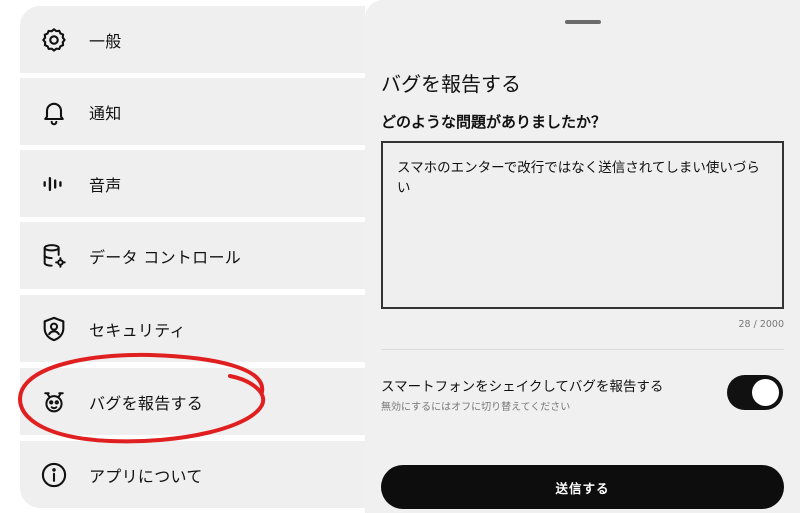  I want to click on shield-user-icon, so click(54, 329).